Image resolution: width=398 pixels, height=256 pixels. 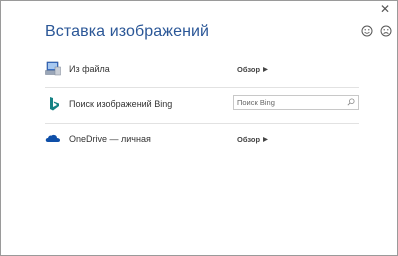 What do you see at coordinates (351, 102) in the screenshot?
I see `search-icon` at bounding box center [351, 102].